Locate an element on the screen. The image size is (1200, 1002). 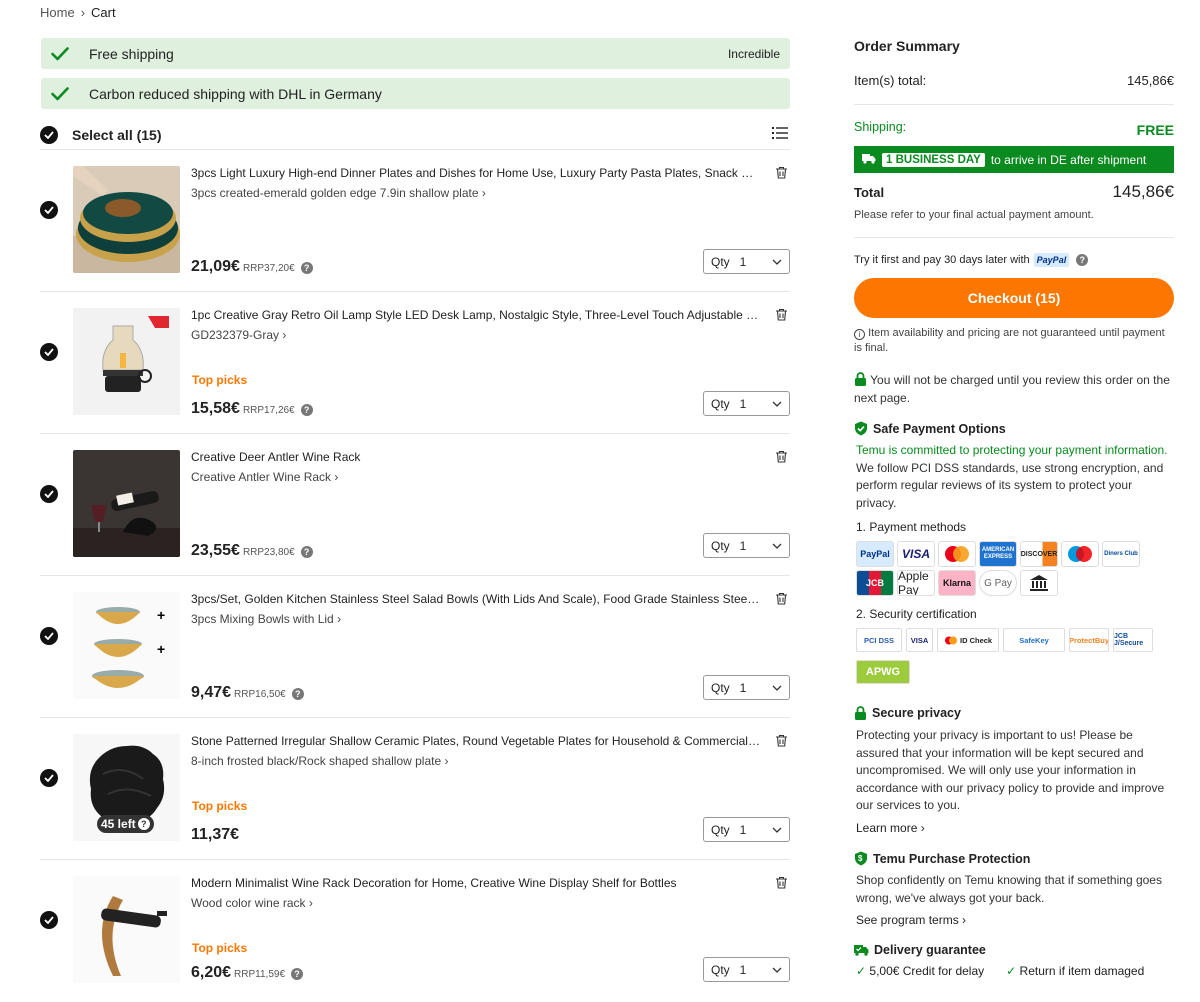
maestro-icon is located at coordinates (1080, 554).